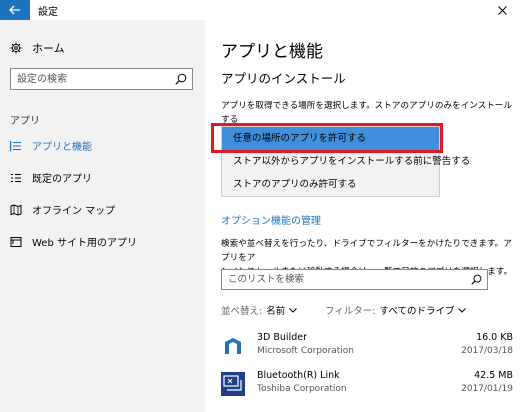 Image resolution: width=521 pixels, height=412 pixels. What do you see at coordinates (494, 337) in the screenshot?
I see `app-size: 16.0 KB` at bounding box center [494, 337].